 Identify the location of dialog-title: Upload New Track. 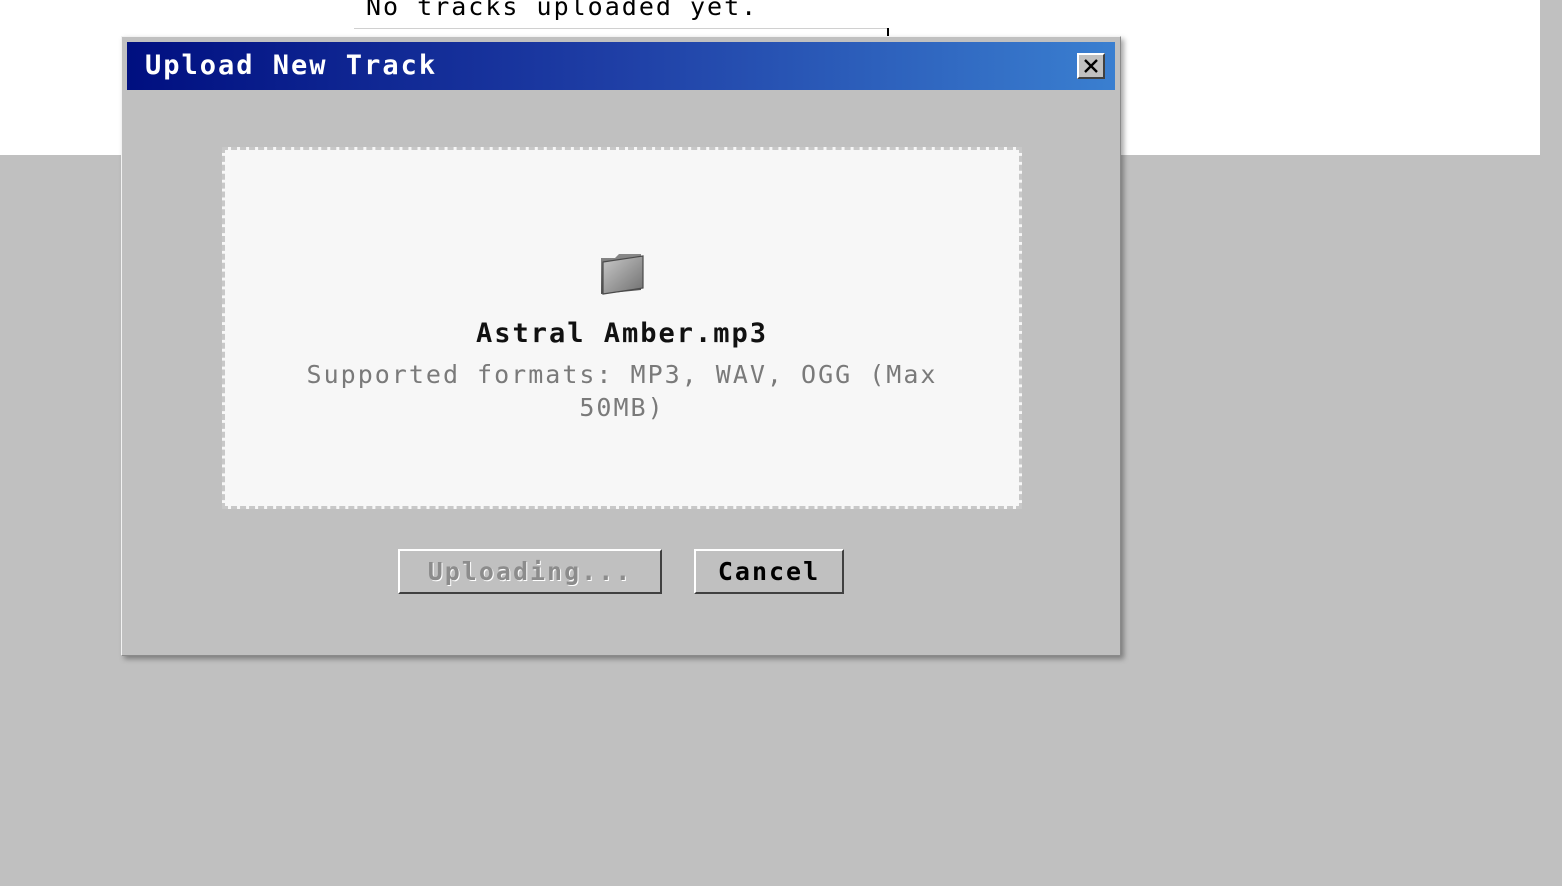
(291, 65).